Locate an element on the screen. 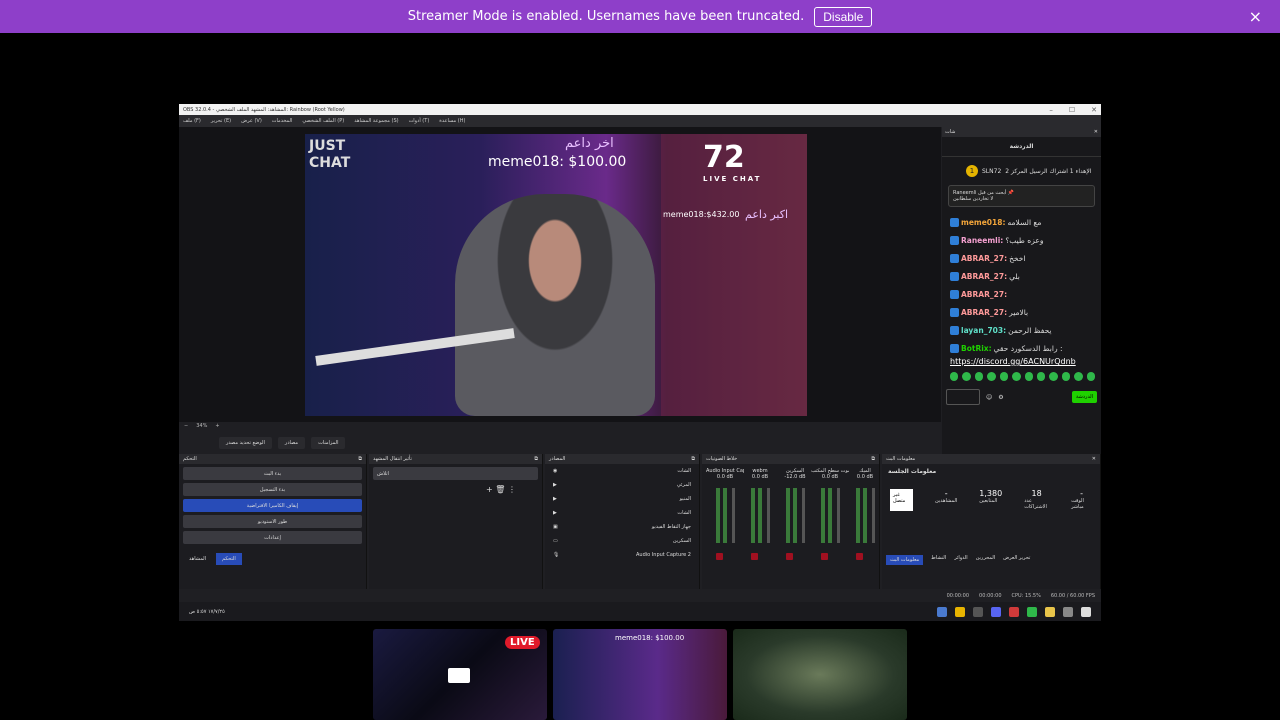  discord-link: https://discord.gg/6ACNUrQdnb is located at coordinates (1021, 361).